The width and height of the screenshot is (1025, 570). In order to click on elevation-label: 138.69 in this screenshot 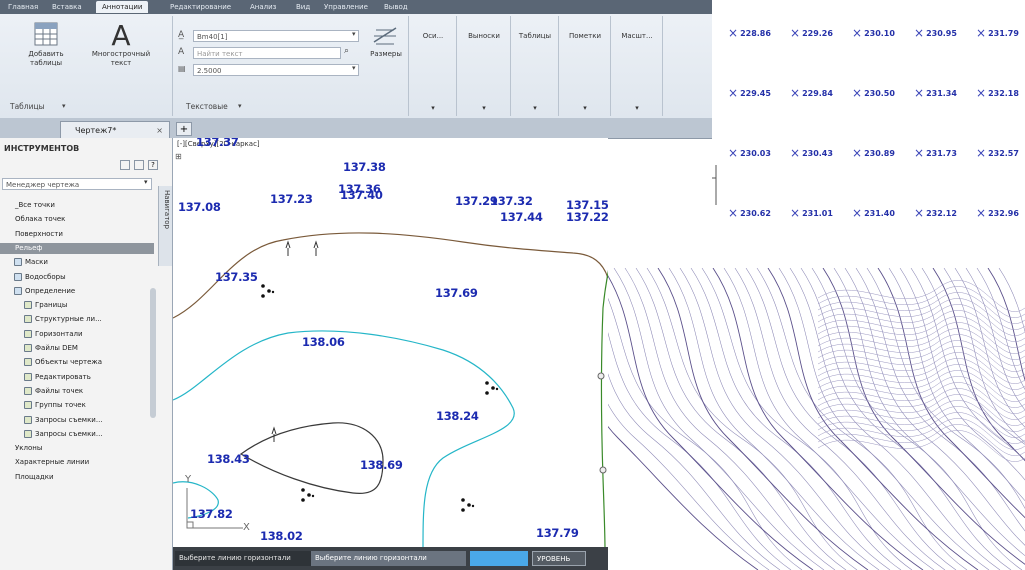, I will do `click(381, 465)`.